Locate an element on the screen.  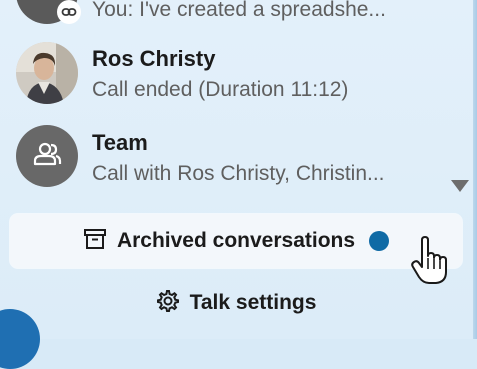
talk-settings-button: Talk settings is located at coordinates (235, 303).